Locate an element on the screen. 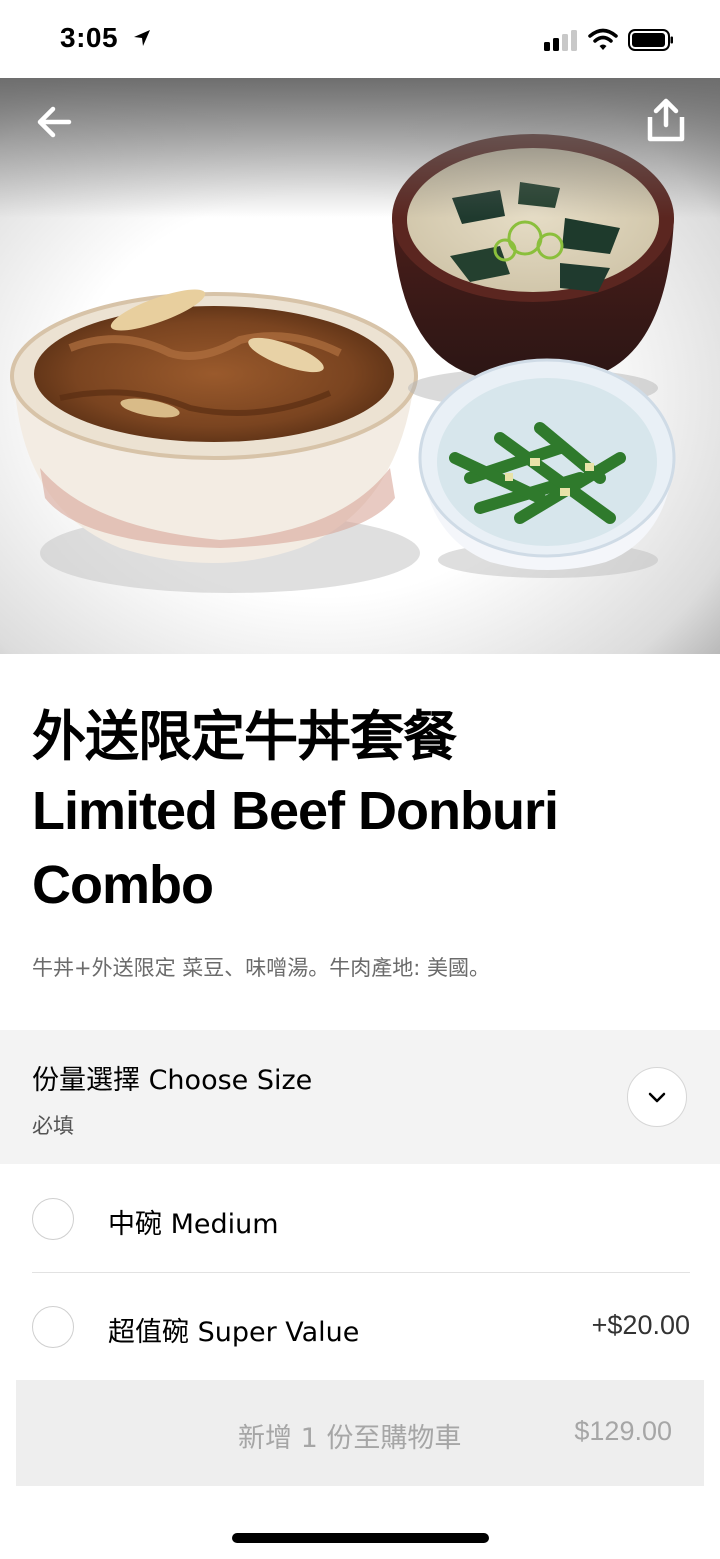  item-title-zh: 外送限定牛丼套餐 is located at coordinates (244, 737).